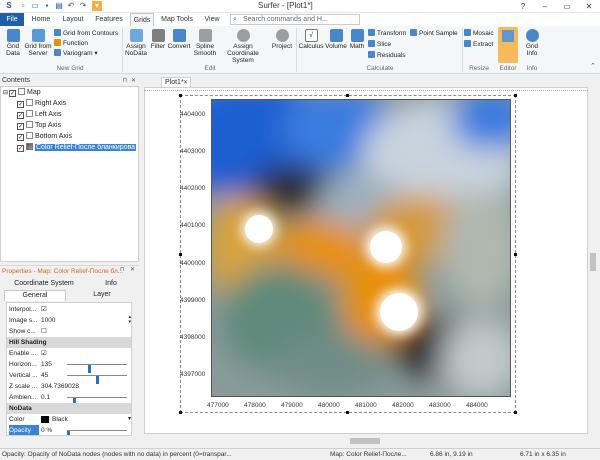 The image size is (600, 460). I want to click on property-row-vertical-angle: Vertical ... 45, so click(69, 377).